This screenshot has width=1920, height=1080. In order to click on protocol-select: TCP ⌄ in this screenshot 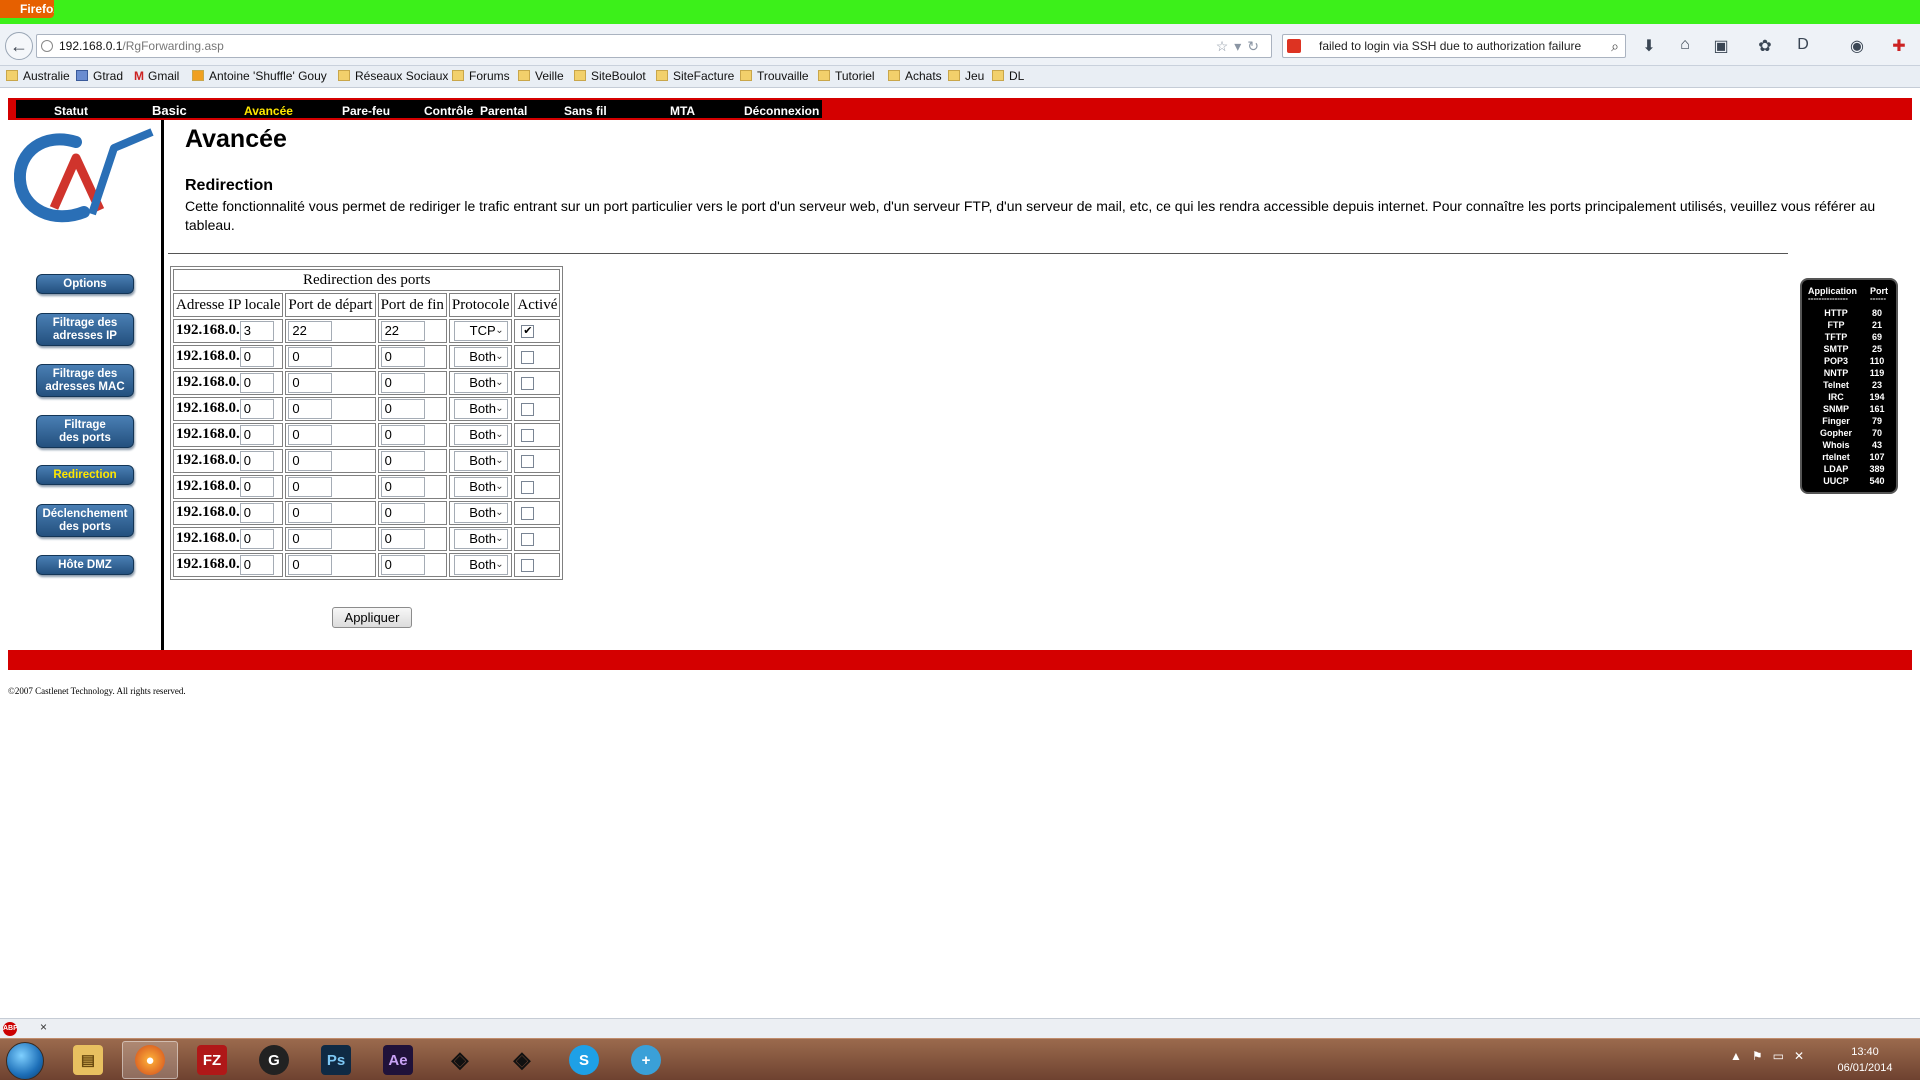, I will do `click(480, 331)`.